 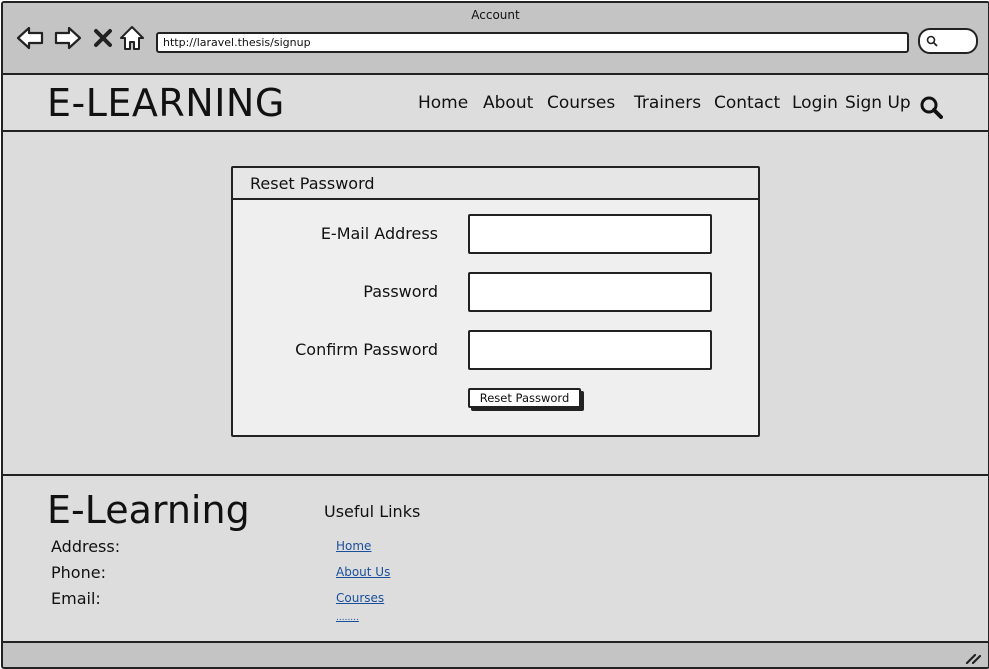 I want to click on nav-about: About, so click(x=508, y=103).